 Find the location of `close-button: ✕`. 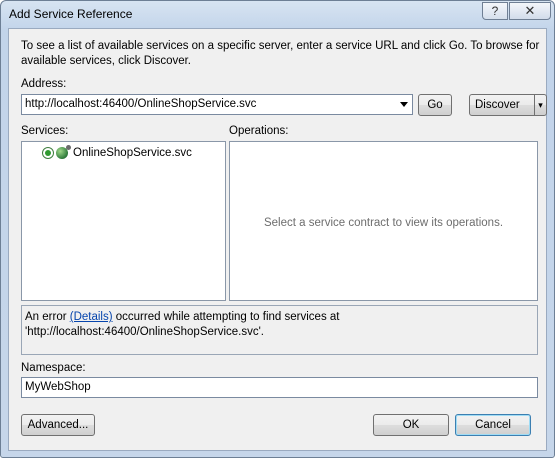

close-button: ✕ is located at coordinates (530, 11).